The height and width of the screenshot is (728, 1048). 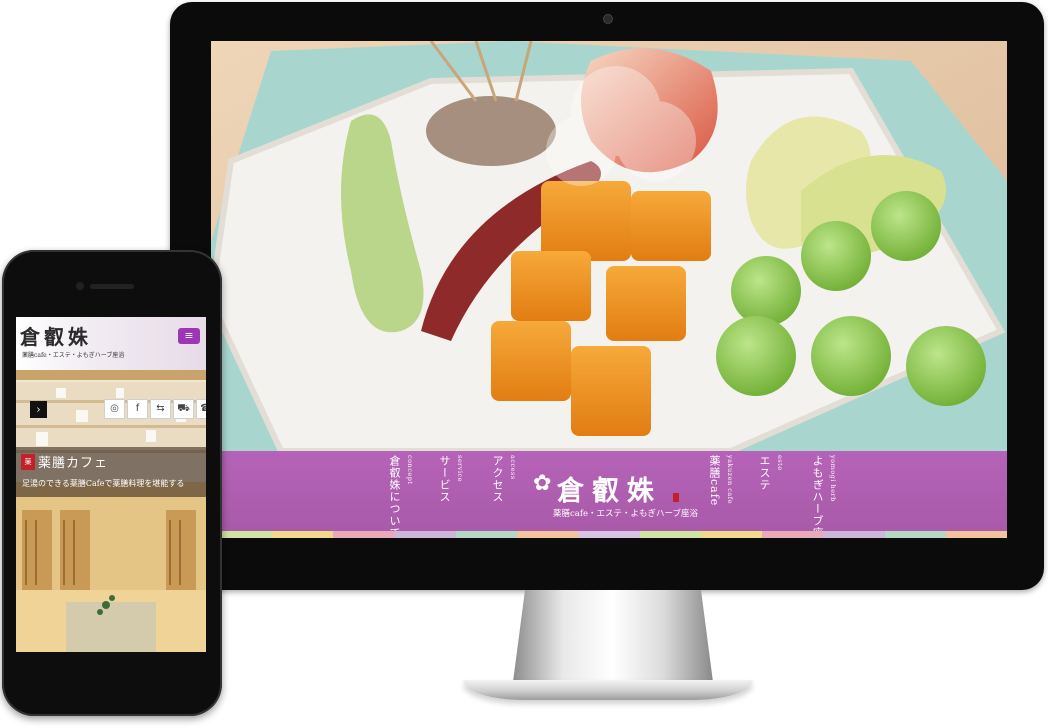 What do you see at coordinates (410, 470) in the screenshot?
I see `nav-label-en: concept` at bounding box center [410, 470].